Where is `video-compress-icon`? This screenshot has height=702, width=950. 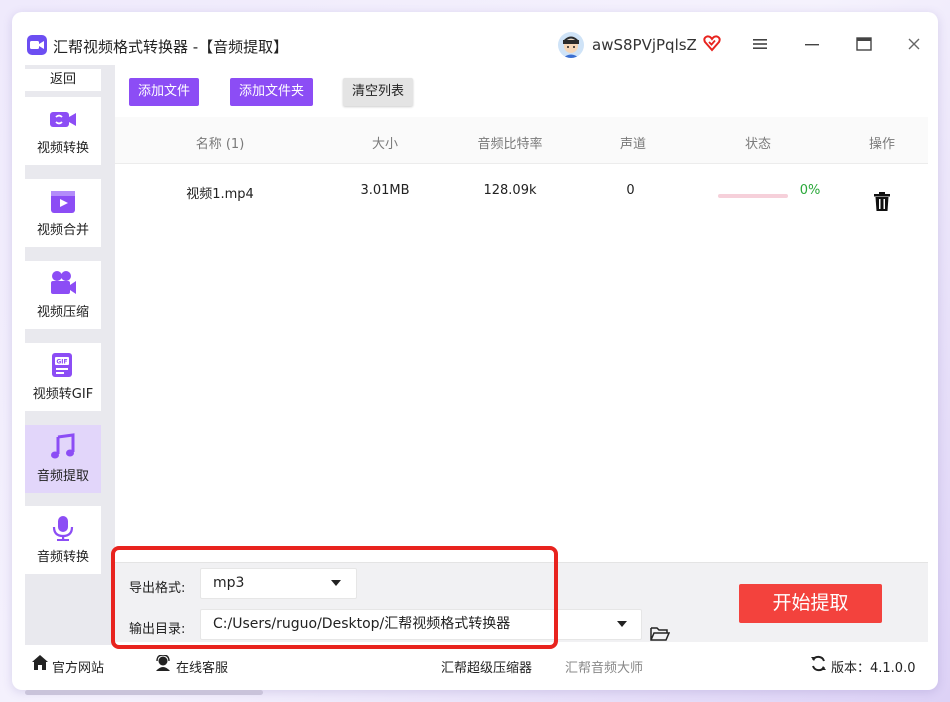
video-compress-icon is located at coordinates (63, 283).